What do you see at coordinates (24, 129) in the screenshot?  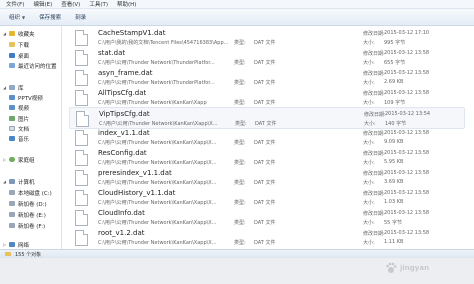 I see `sidebar-item-label: 文档` at bounding box center [24, 129].